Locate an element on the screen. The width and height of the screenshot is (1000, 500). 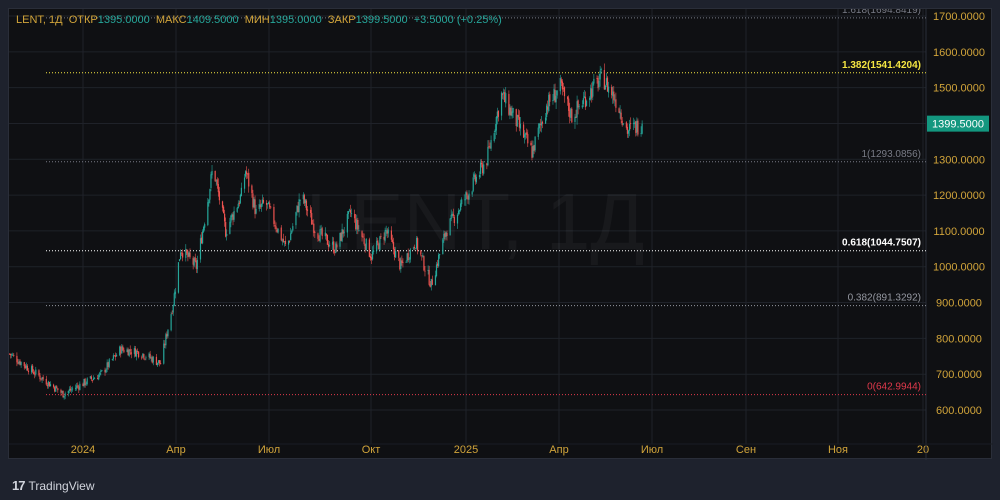
tradingview-icon: 17 is located at coordinates (19, 485).